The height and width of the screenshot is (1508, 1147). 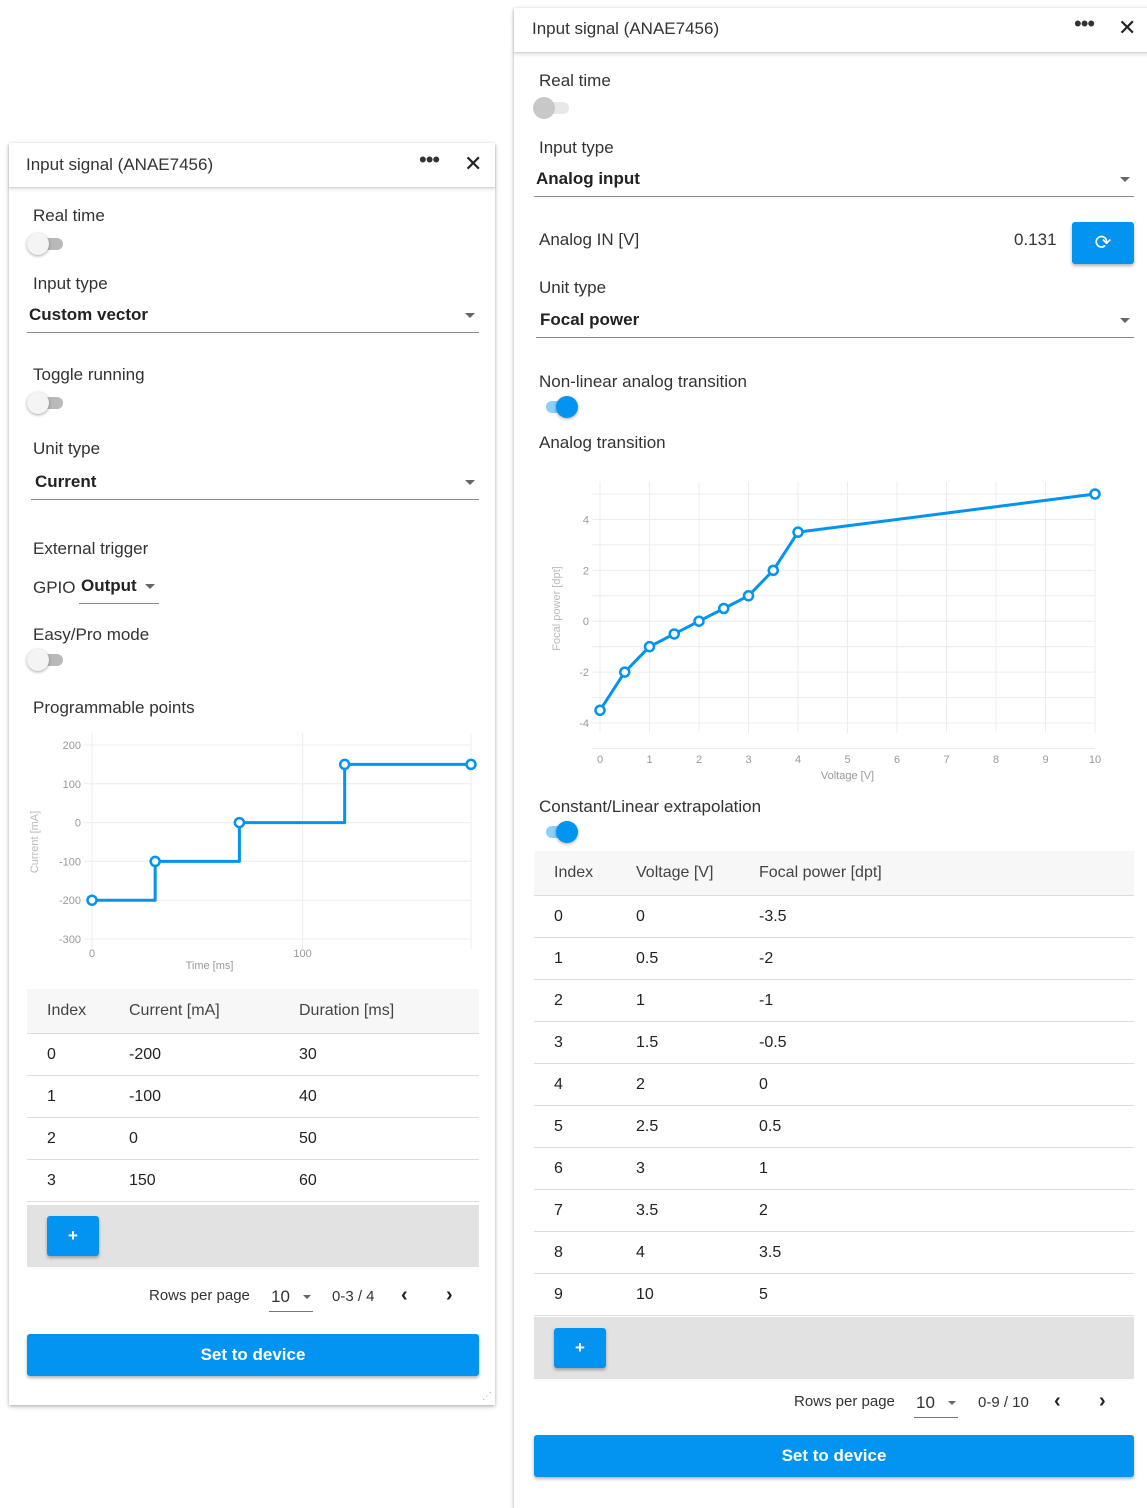 I want to click on table-cell: -100, so click(x=194, y=1096).